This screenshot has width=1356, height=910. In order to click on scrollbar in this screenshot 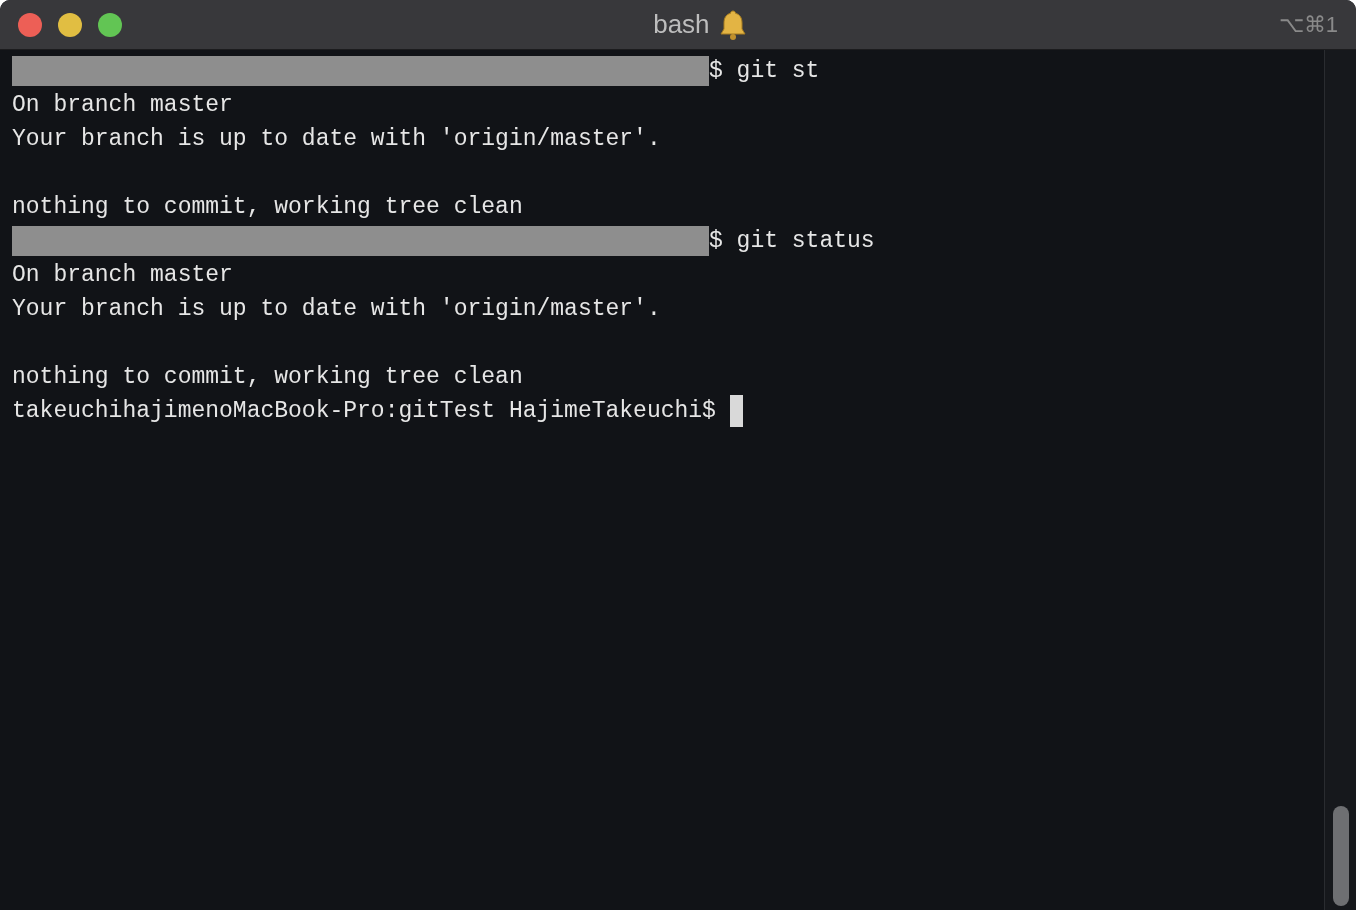, I will do `click(1340, 480)`.